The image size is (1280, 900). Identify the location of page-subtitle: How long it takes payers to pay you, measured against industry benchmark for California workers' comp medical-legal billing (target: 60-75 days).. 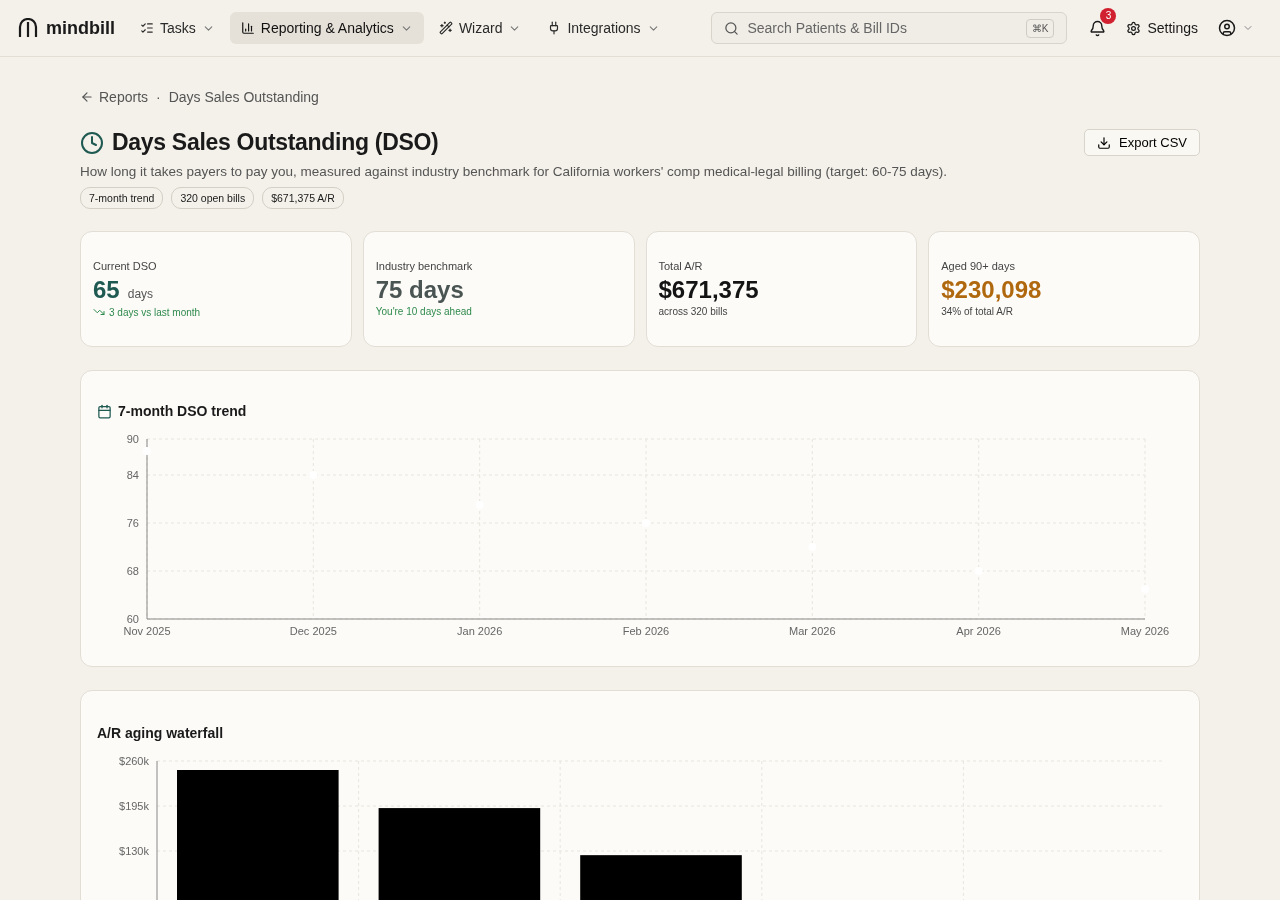
(514, 171).